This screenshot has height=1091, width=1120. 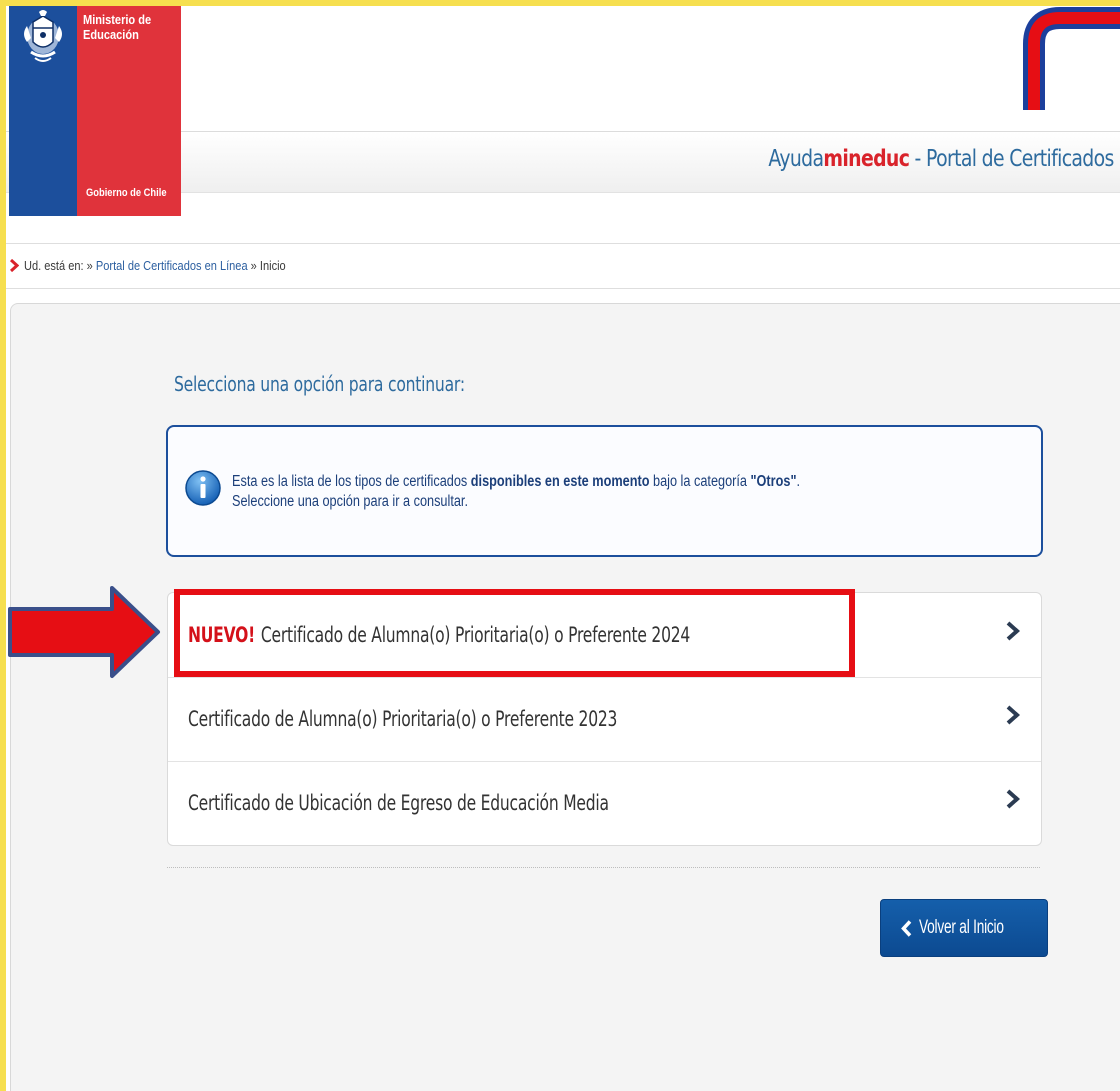 I want to click on portal-title-text: - Portal de Certificados e, so click(x=1014, y=159).